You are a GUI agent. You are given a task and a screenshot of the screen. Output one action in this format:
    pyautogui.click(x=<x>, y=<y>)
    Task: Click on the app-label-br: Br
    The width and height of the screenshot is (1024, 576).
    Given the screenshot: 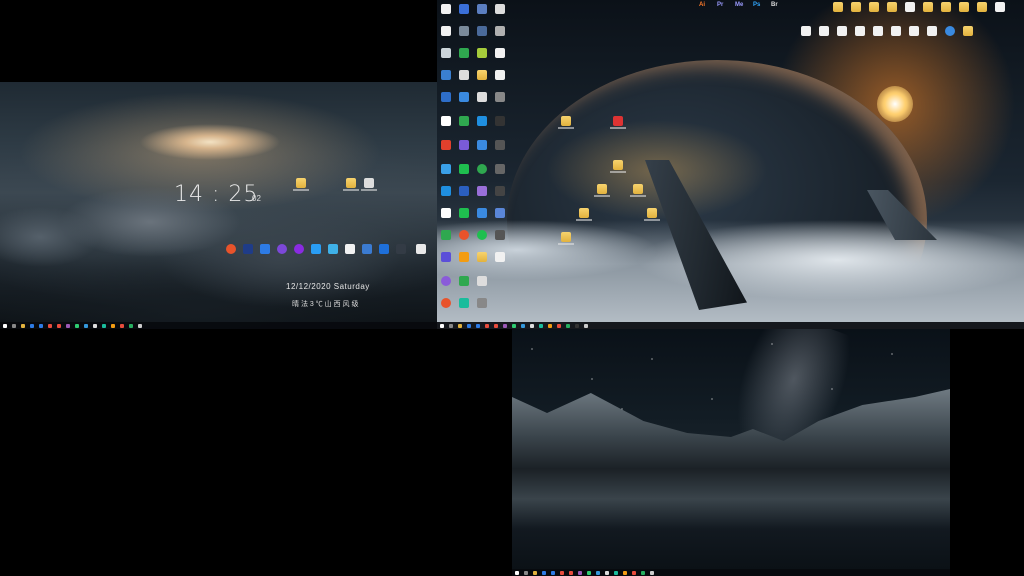 What is the action you would take?
    pyautogui.click(x=774, y=5)
    